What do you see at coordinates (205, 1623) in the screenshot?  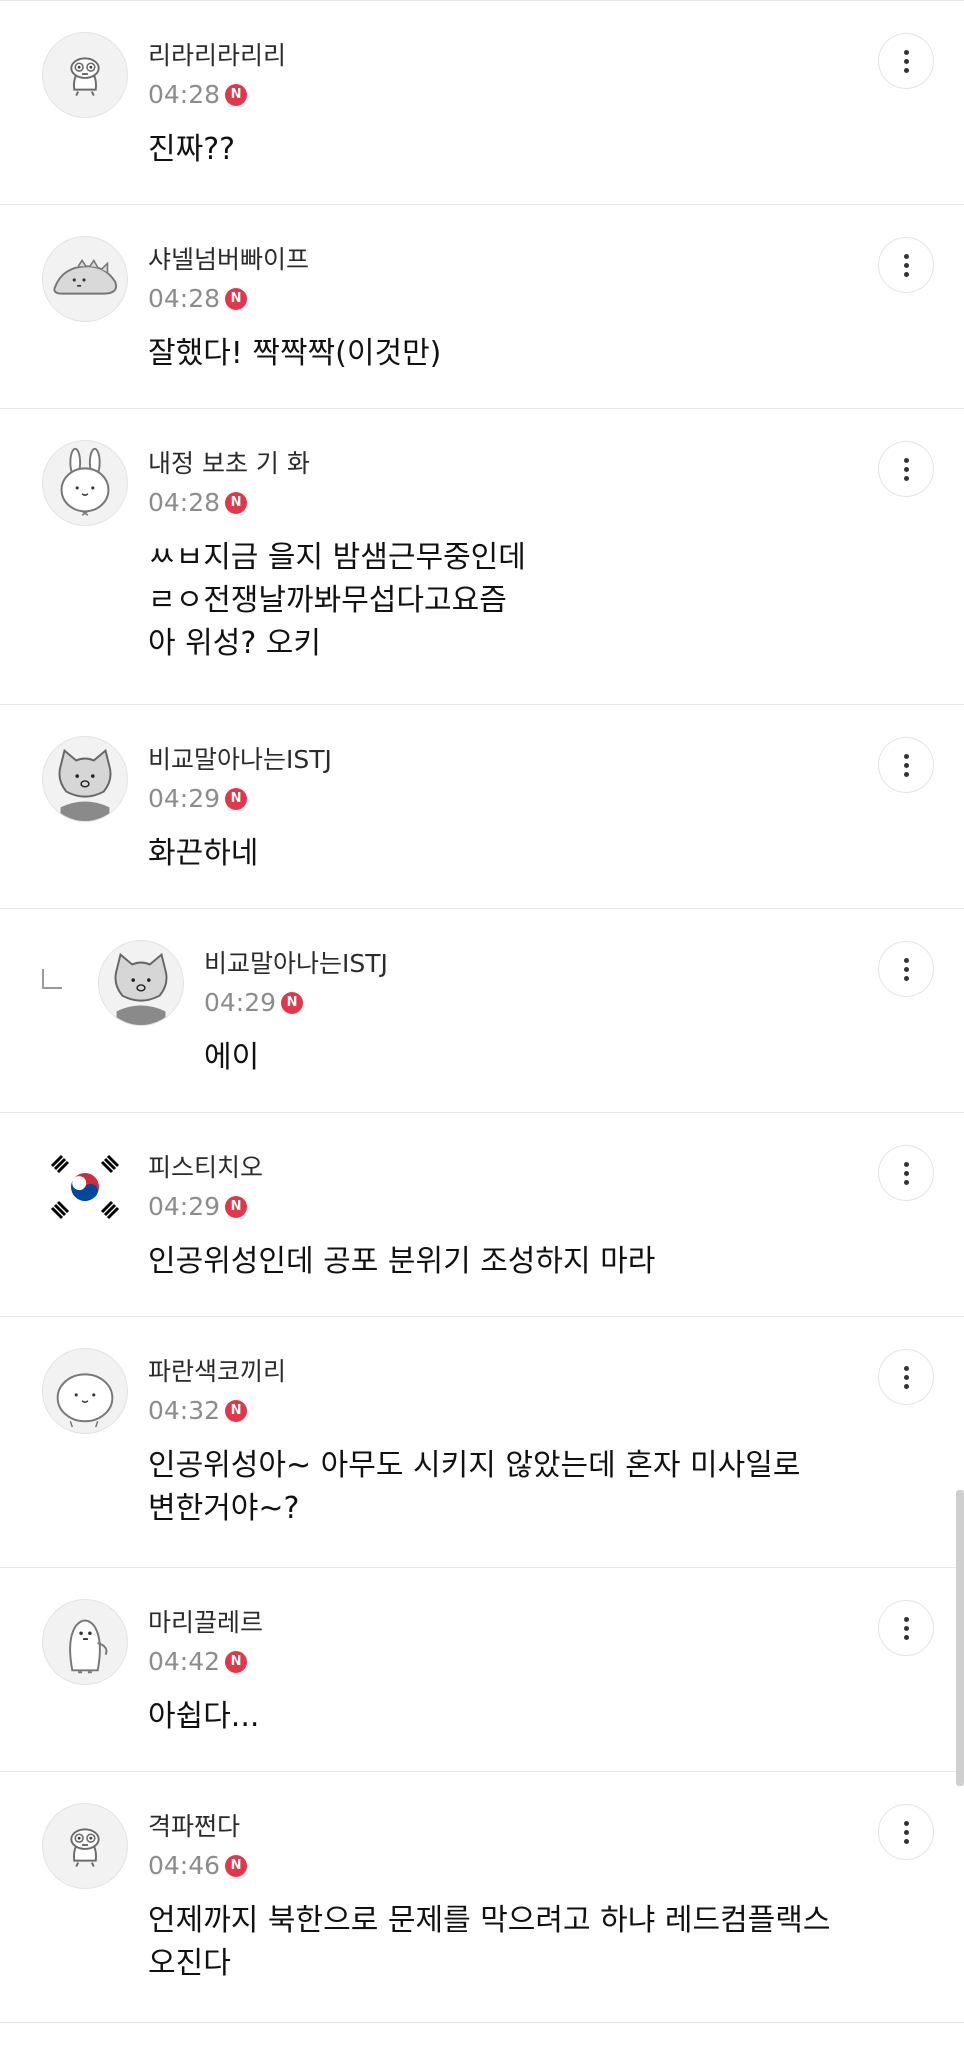 I see `nickname: 마리끌레르` at bounding box center [205, 1623].